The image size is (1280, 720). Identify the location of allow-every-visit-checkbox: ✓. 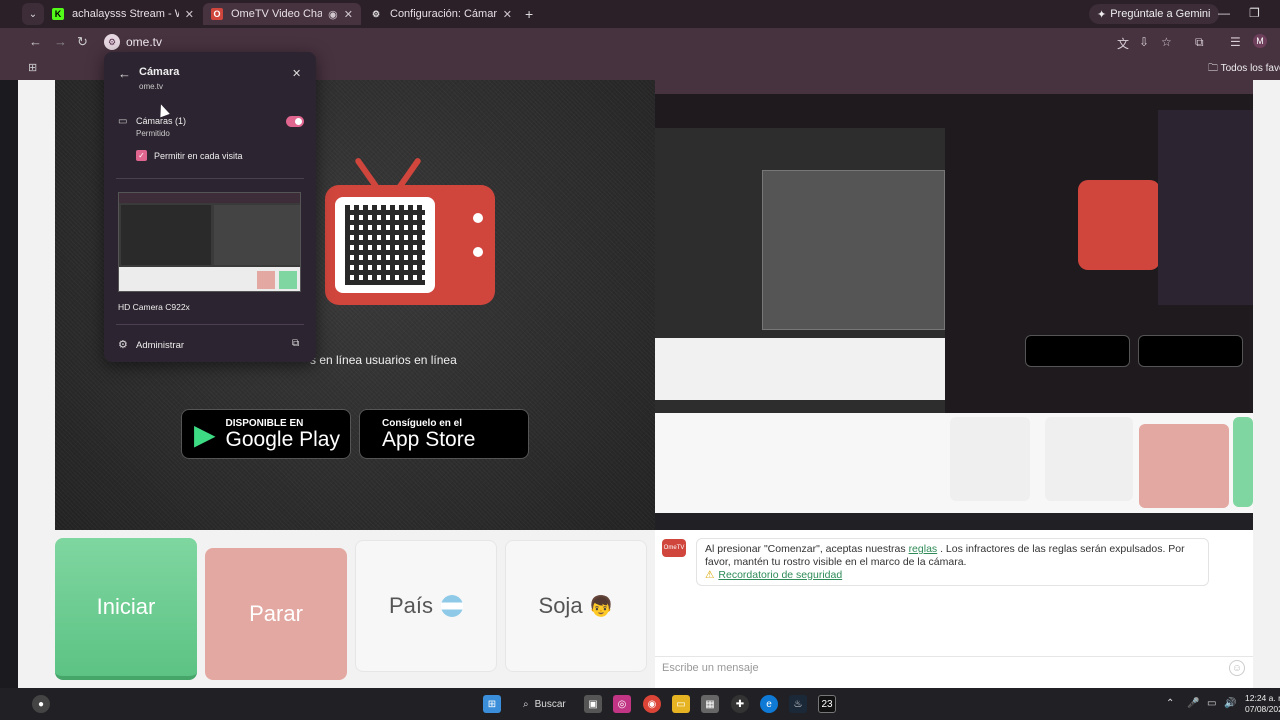
(141, 155).